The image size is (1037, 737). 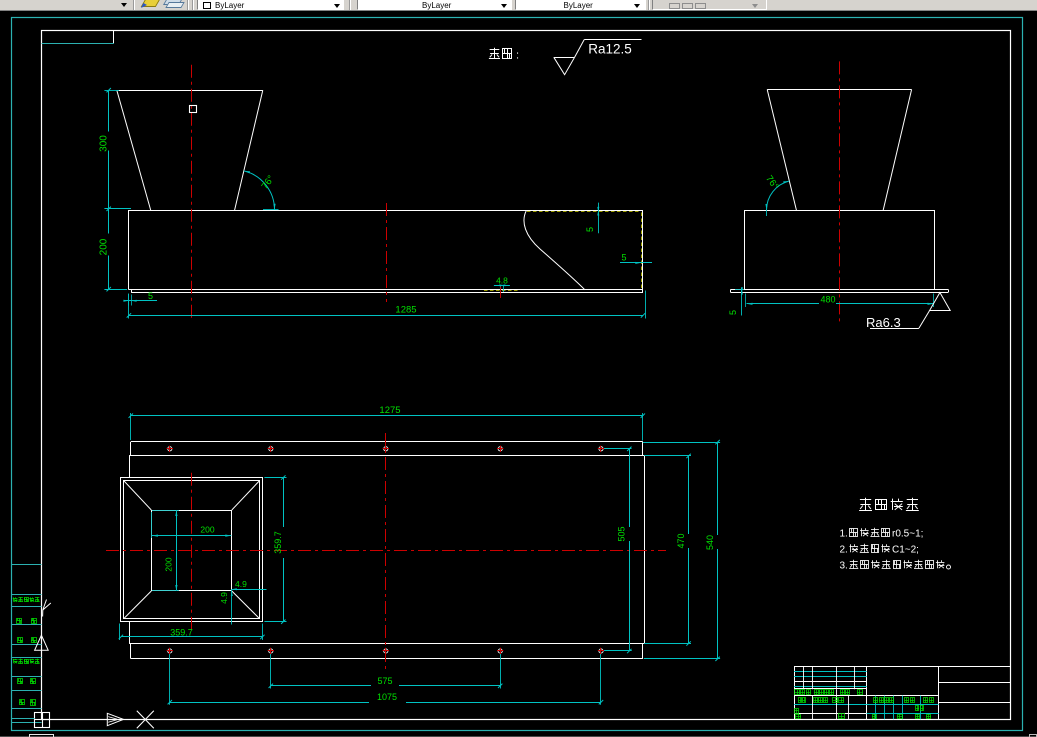 What do you see at coordinates (622, 533) in the screenshot?
I see `svg-text: 505` at bounding box center [622, 533].